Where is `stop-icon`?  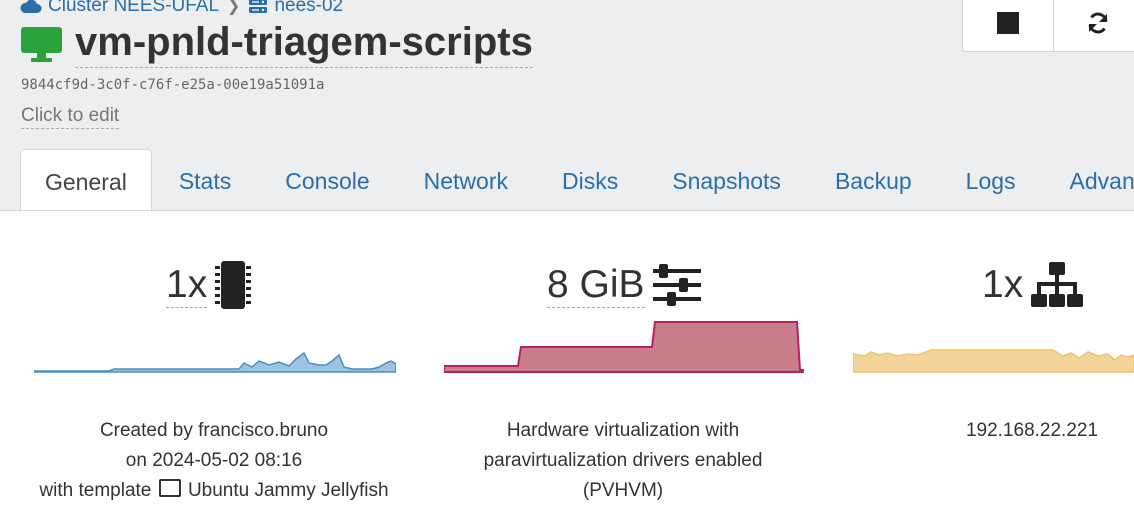 stop-icon is located at coordinates (1008, 23).